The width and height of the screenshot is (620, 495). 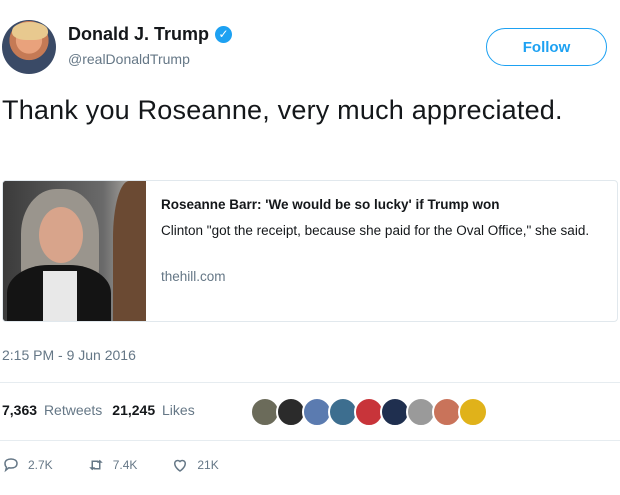 What do you see at coordinates (129, 59) in the screenshot?
I see `author-handle: @realDonaldTrump` at bounding box center [129, 59].